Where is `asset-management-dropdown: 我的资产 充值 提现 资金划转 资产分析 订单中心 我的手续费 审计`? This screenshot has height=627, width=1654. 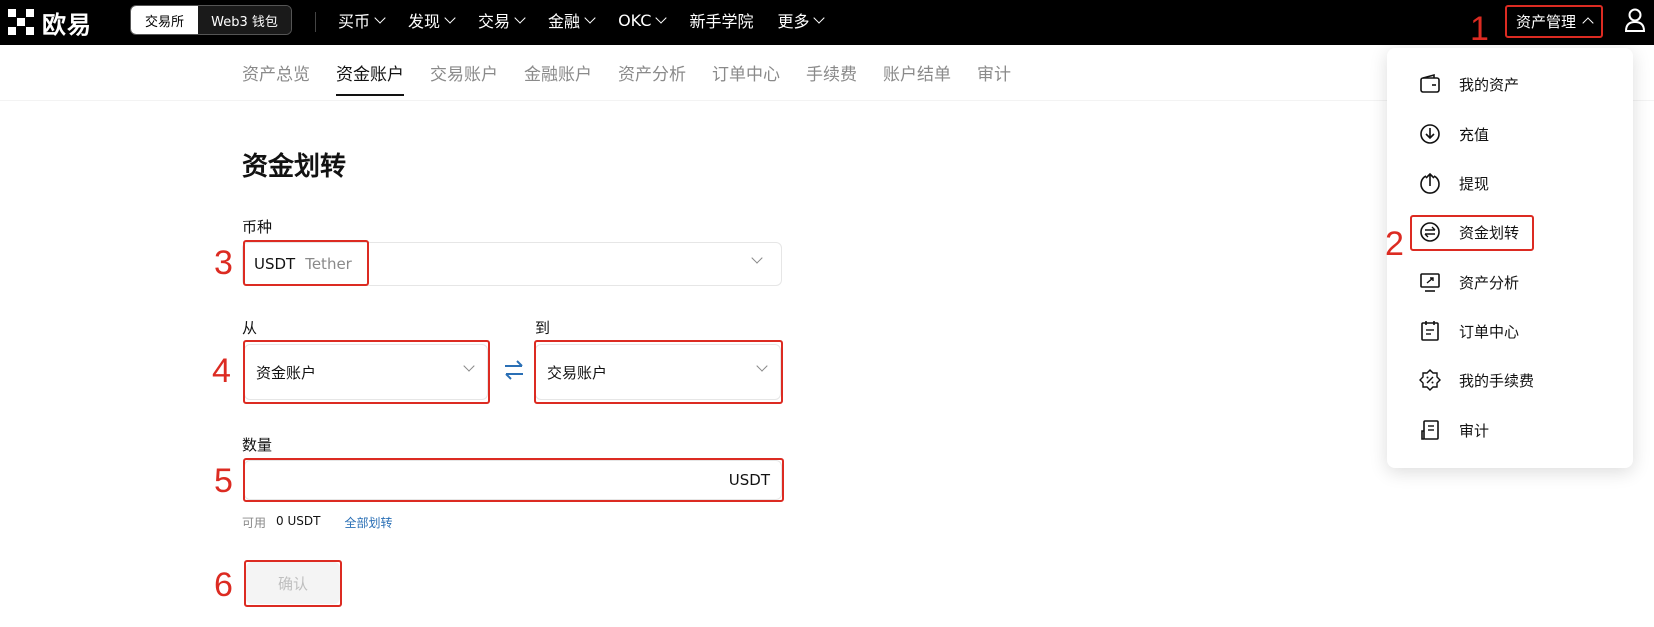 asset-management-dropdown: 我的资产 充值 提现 资金划转 资产分析 订单中心 我的手续费 审计 is located at coordinates (1510, 258).